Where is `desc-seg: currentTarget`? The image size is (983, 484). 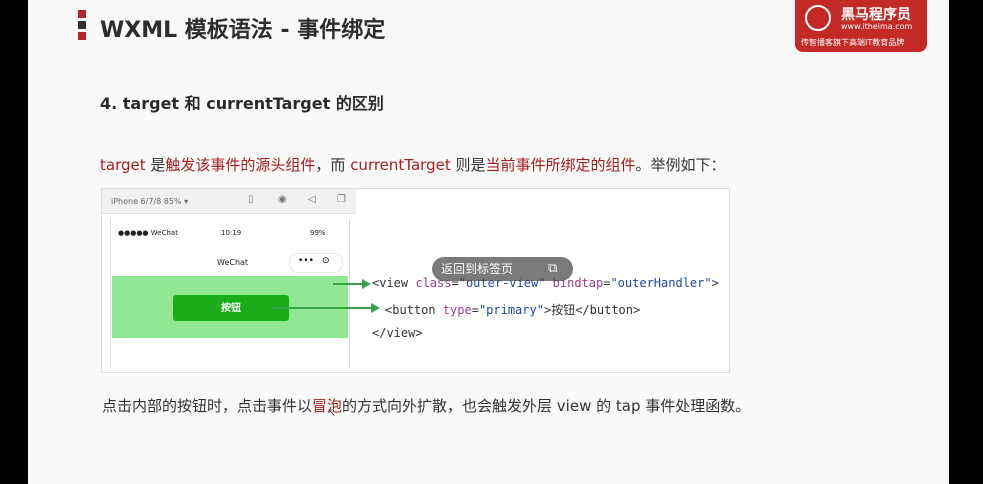 desc-seg: currentTarget is located at coordinates (400, 165).